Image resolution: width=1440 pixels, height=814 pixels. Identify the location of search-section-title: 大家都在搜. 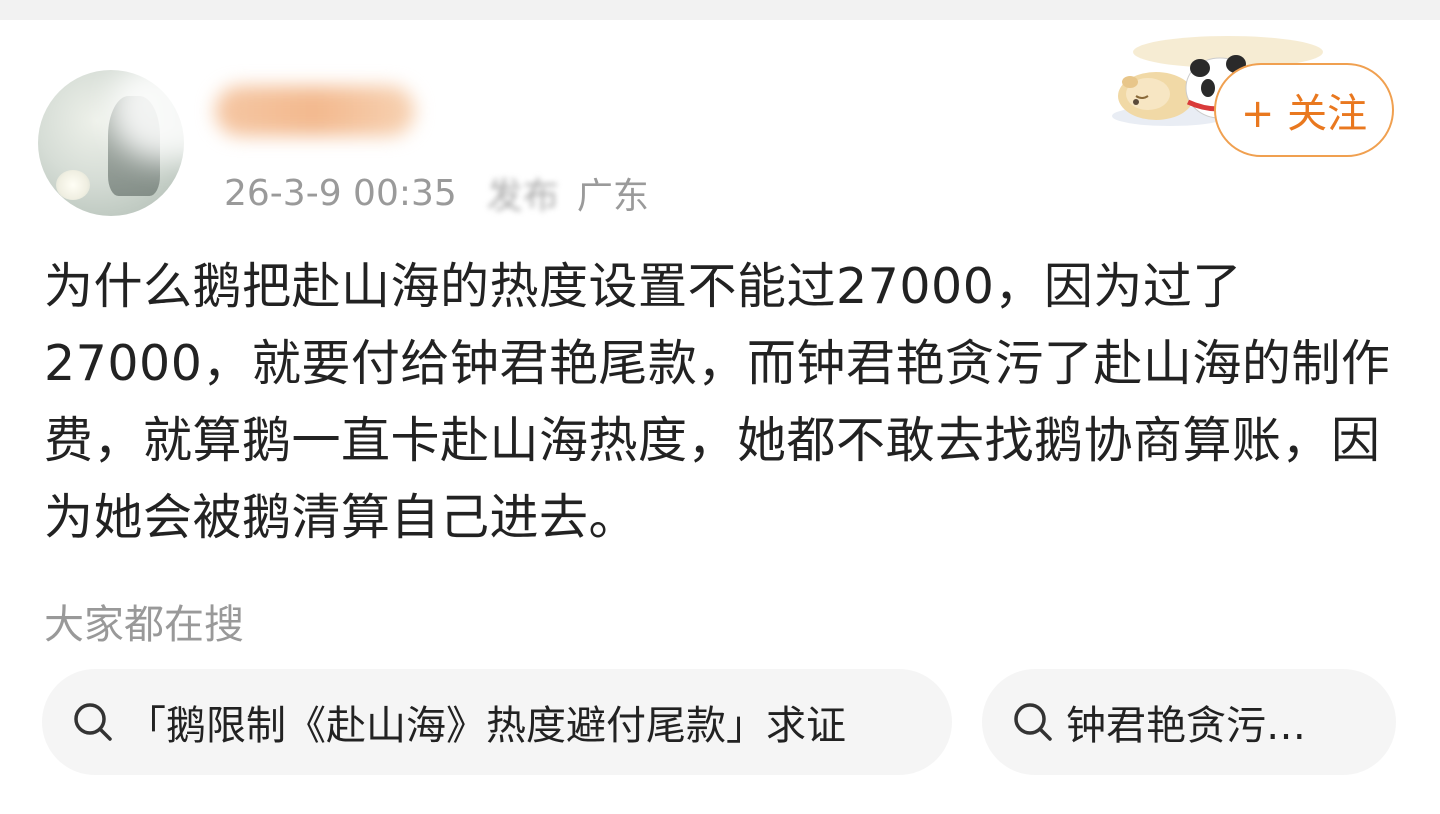
(144, 625).